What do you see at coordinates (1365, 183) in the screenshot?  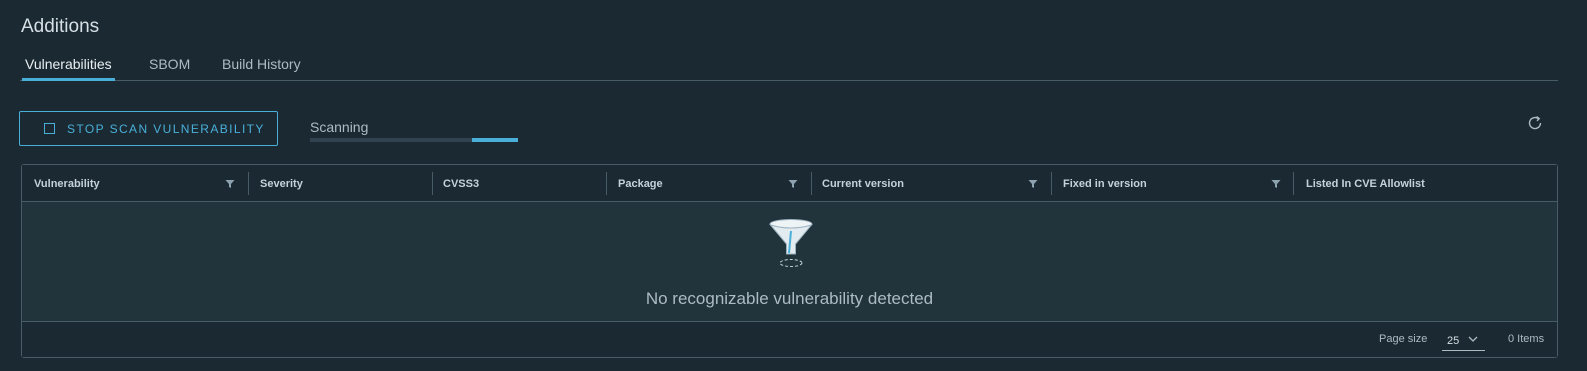 I see `column-label: Listed In CVE Allowlist` at bounding box center [1365, 183].